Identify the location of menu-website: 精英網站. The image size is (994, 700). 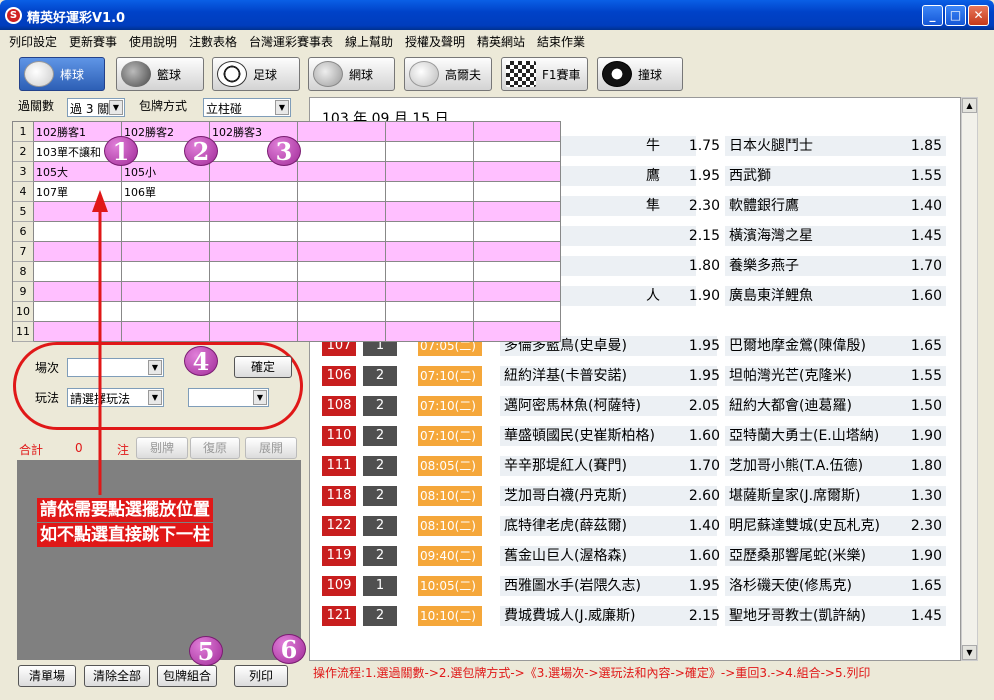
(501, 41).